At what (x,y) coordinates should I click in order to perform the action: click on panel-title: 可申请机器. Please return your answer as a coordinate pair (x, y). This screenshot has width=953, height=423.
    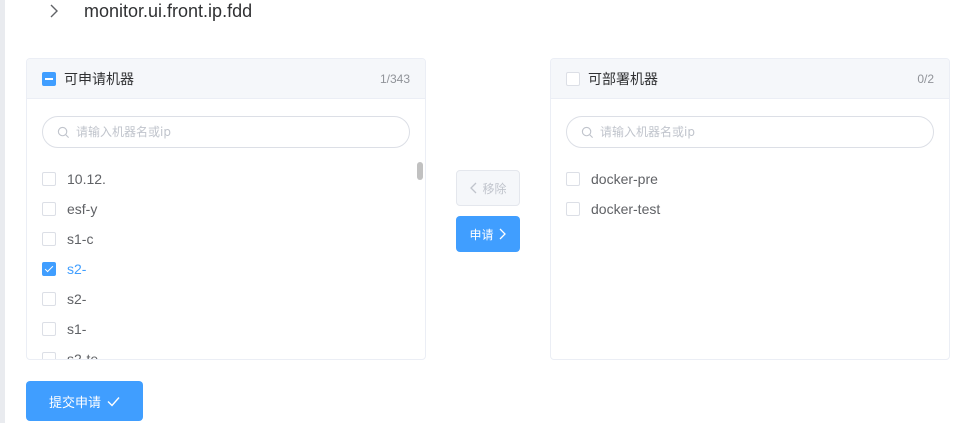
    Looking at the image, I should click on (99, 79).